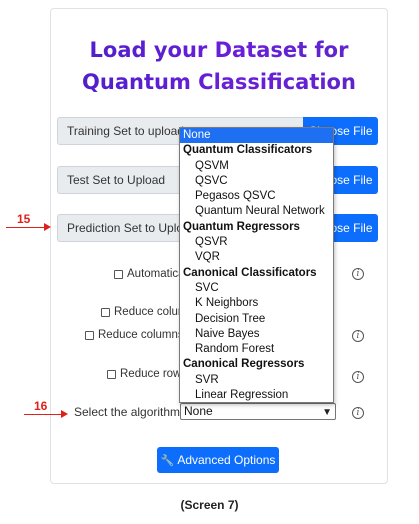  I want to click on algorithm-select: None ▼, so click(258, 411).